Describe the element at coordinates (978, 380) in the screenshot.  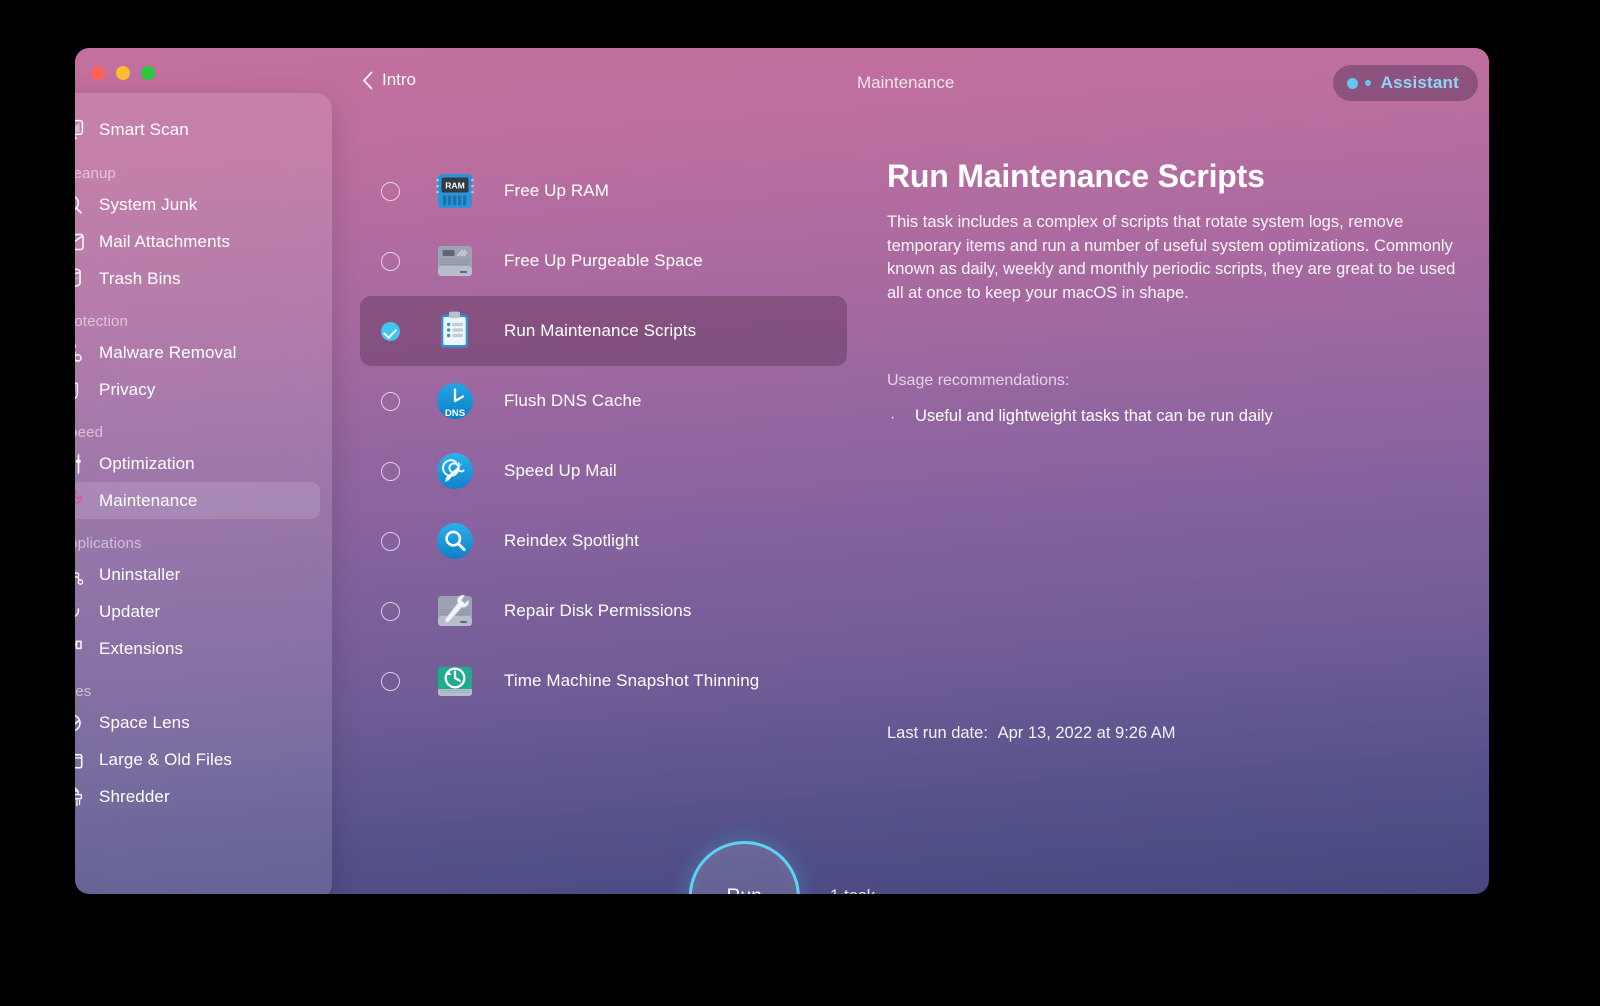
I see `recommendations-heading: Usage recommendations:` at that location.